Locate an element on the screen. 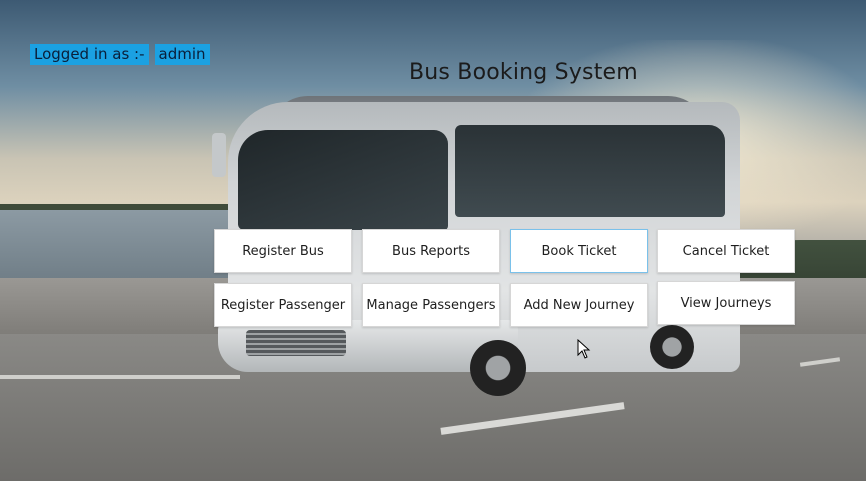 The image size is (866, 481). mouse-cursor-icon is located at coordinates (584, 349).